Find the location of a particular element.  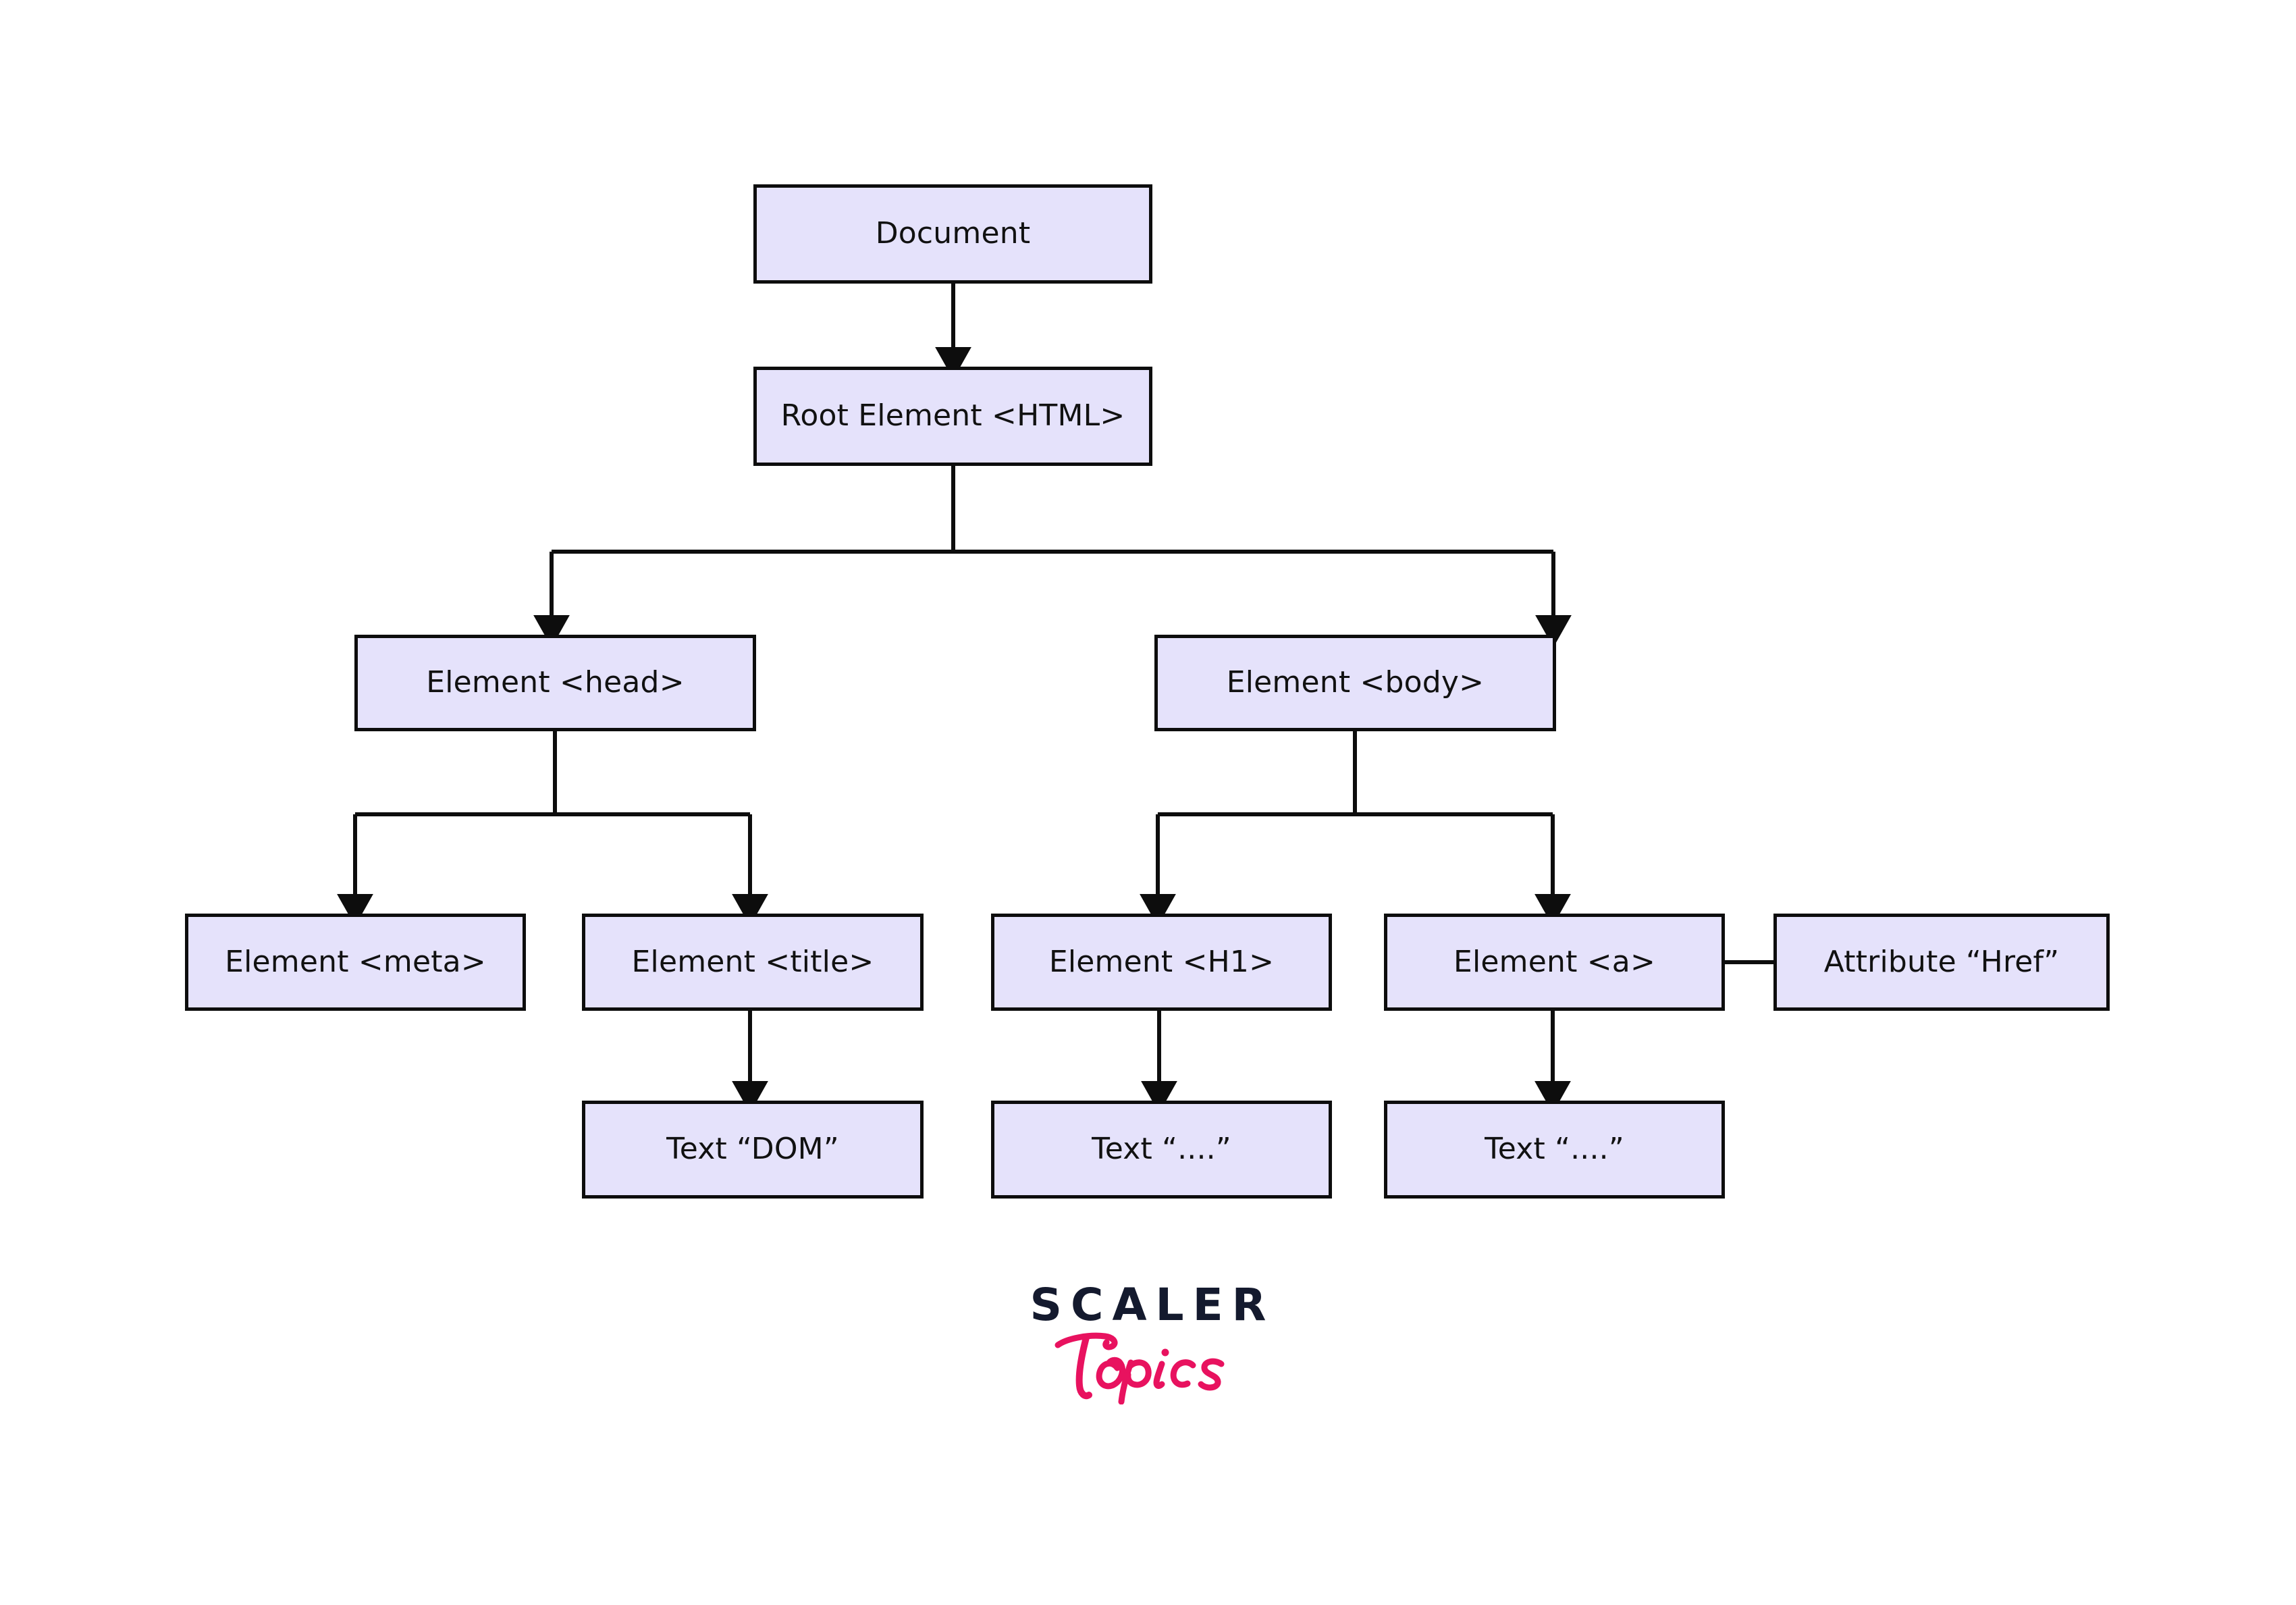

node-text-dom: Text “DOM” is located at coordinates (753, 1150).